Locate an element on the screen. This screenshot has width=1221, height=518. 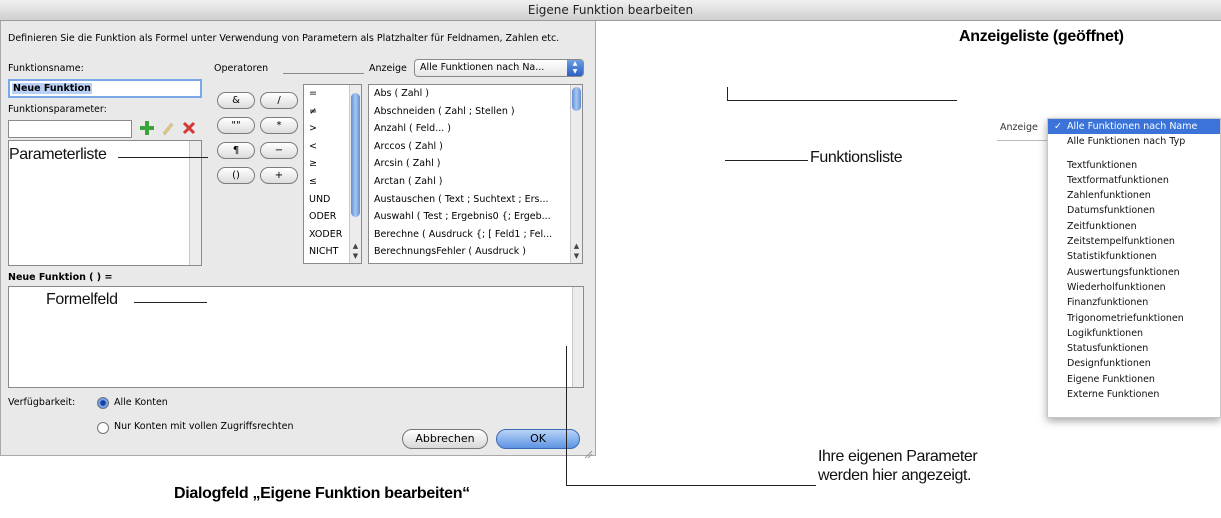
menu-item: Textformatfunktionen is located at coordinates (1134, 180).